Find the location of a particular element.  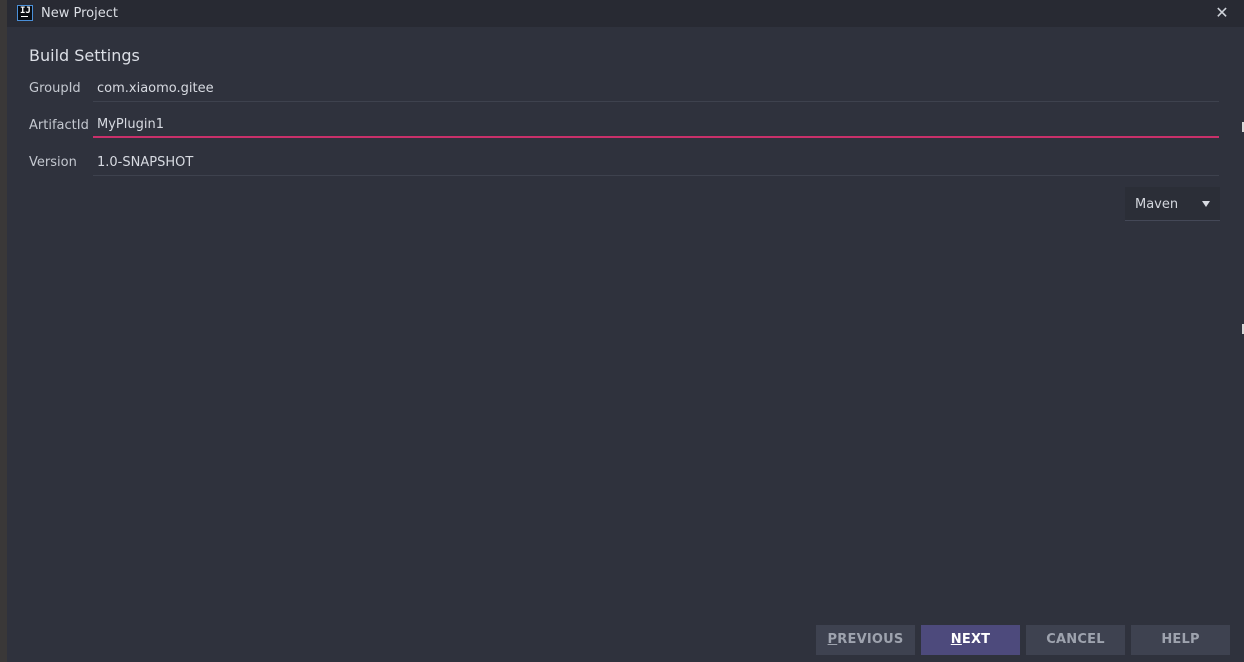

title-bar: IJ New Project ✕ is located at coordinates (625, 13).